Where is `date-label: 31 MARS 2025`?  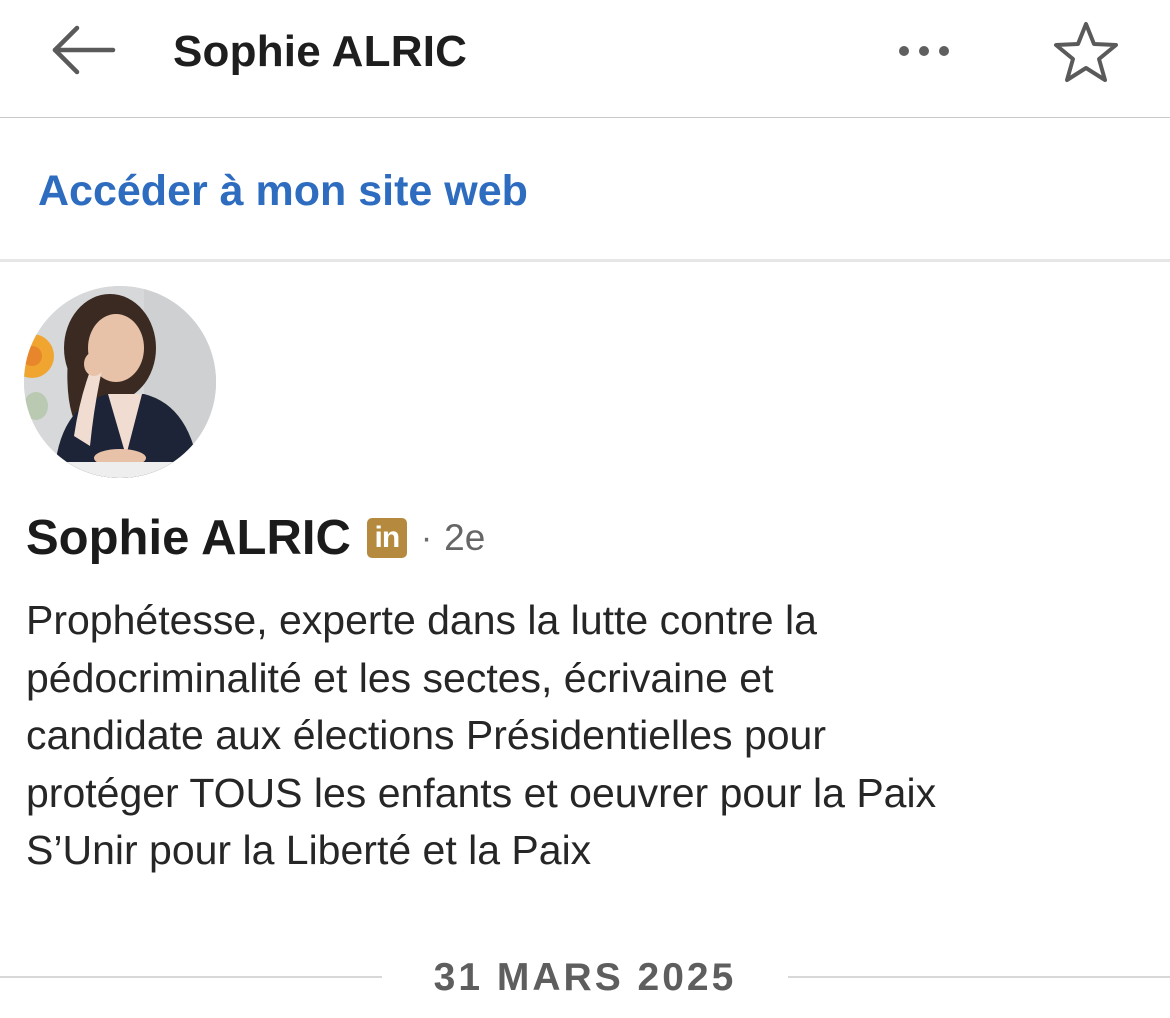 date-label: 31 MARS 2025 is located at coordinates (585, 977).